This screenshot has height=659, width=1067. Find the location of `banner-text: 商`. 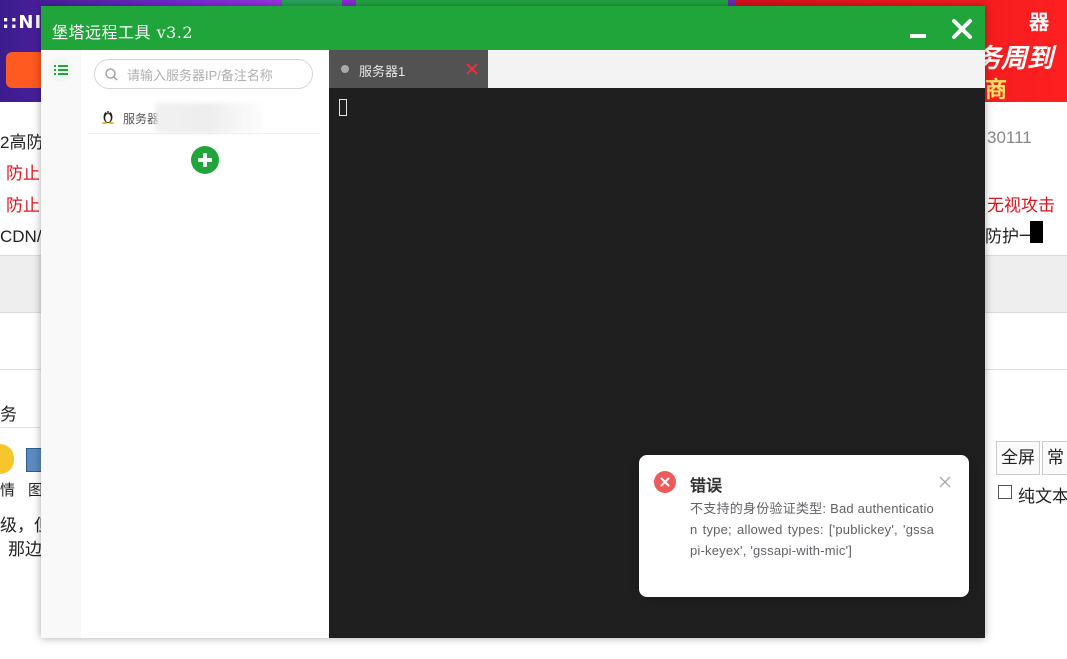

banner-text: 商 is located at coordinates (995, 89).